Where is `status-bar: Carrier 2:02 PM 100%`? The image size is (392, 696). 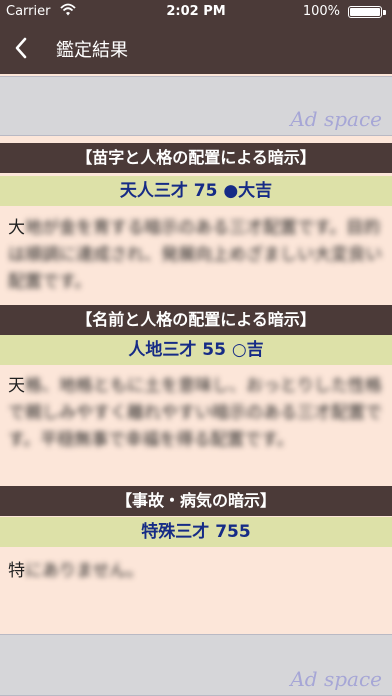
status-bar: Carrier 2:02 PM 100% is located at coordinates (196, 12).